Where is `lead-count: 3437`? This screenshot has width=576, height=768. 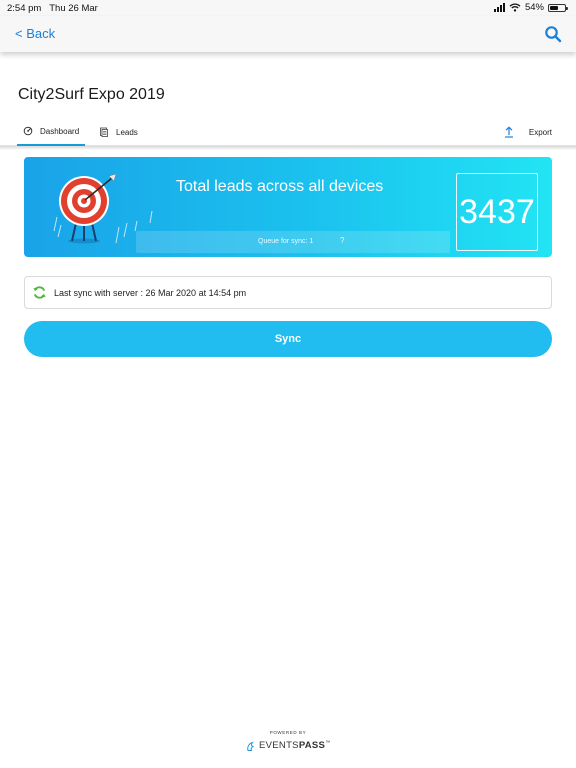
lead-count: 3437 is located at coordinates (497, 211).